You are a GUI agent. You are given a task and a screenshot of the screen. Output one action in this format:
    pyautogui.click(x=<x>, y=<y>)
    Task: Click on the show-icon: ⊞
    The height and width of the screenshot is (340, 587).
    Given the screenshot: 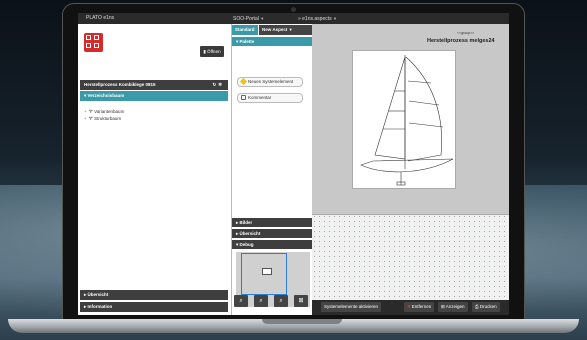 What is the action you would take?
    pyautogui.click(x=443, y=306)
    